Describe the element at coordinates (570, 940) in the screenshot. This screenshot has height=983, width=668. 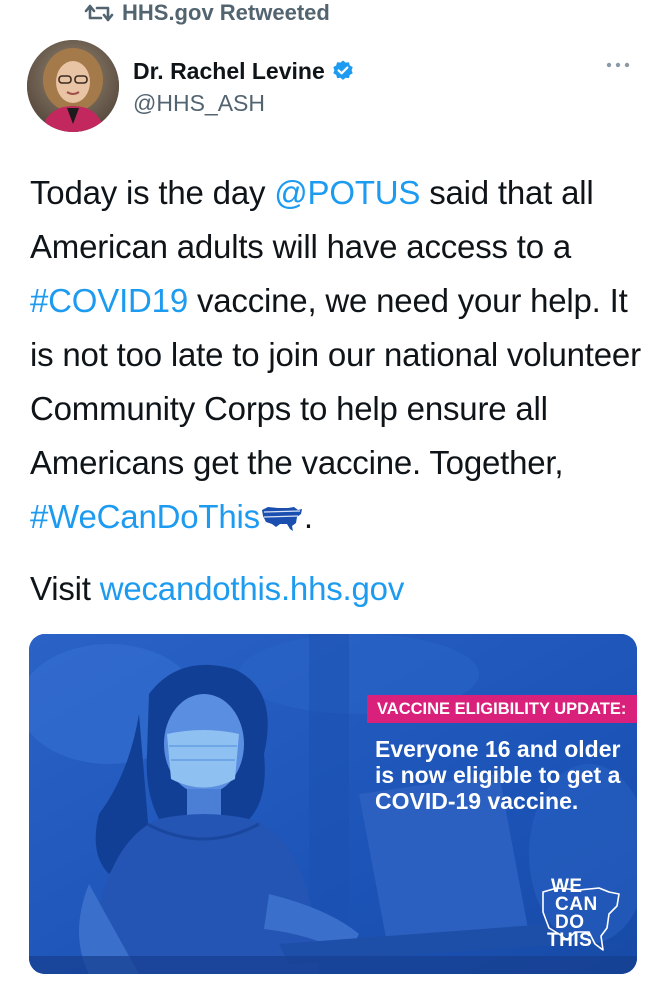
I see `logo-line: THIS` at that location.